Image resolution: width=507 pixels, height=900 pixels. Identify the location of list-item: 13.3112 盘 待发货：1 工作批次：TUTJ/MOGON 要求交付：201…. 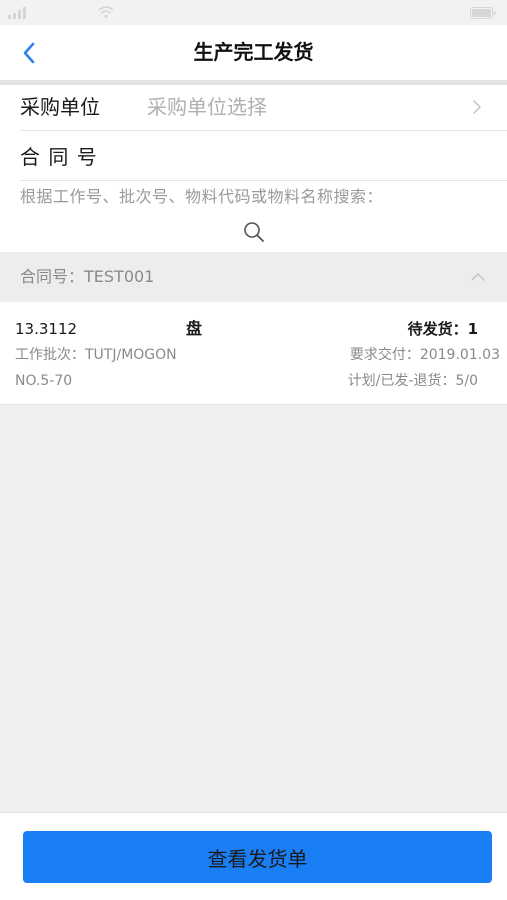
(253, 353).